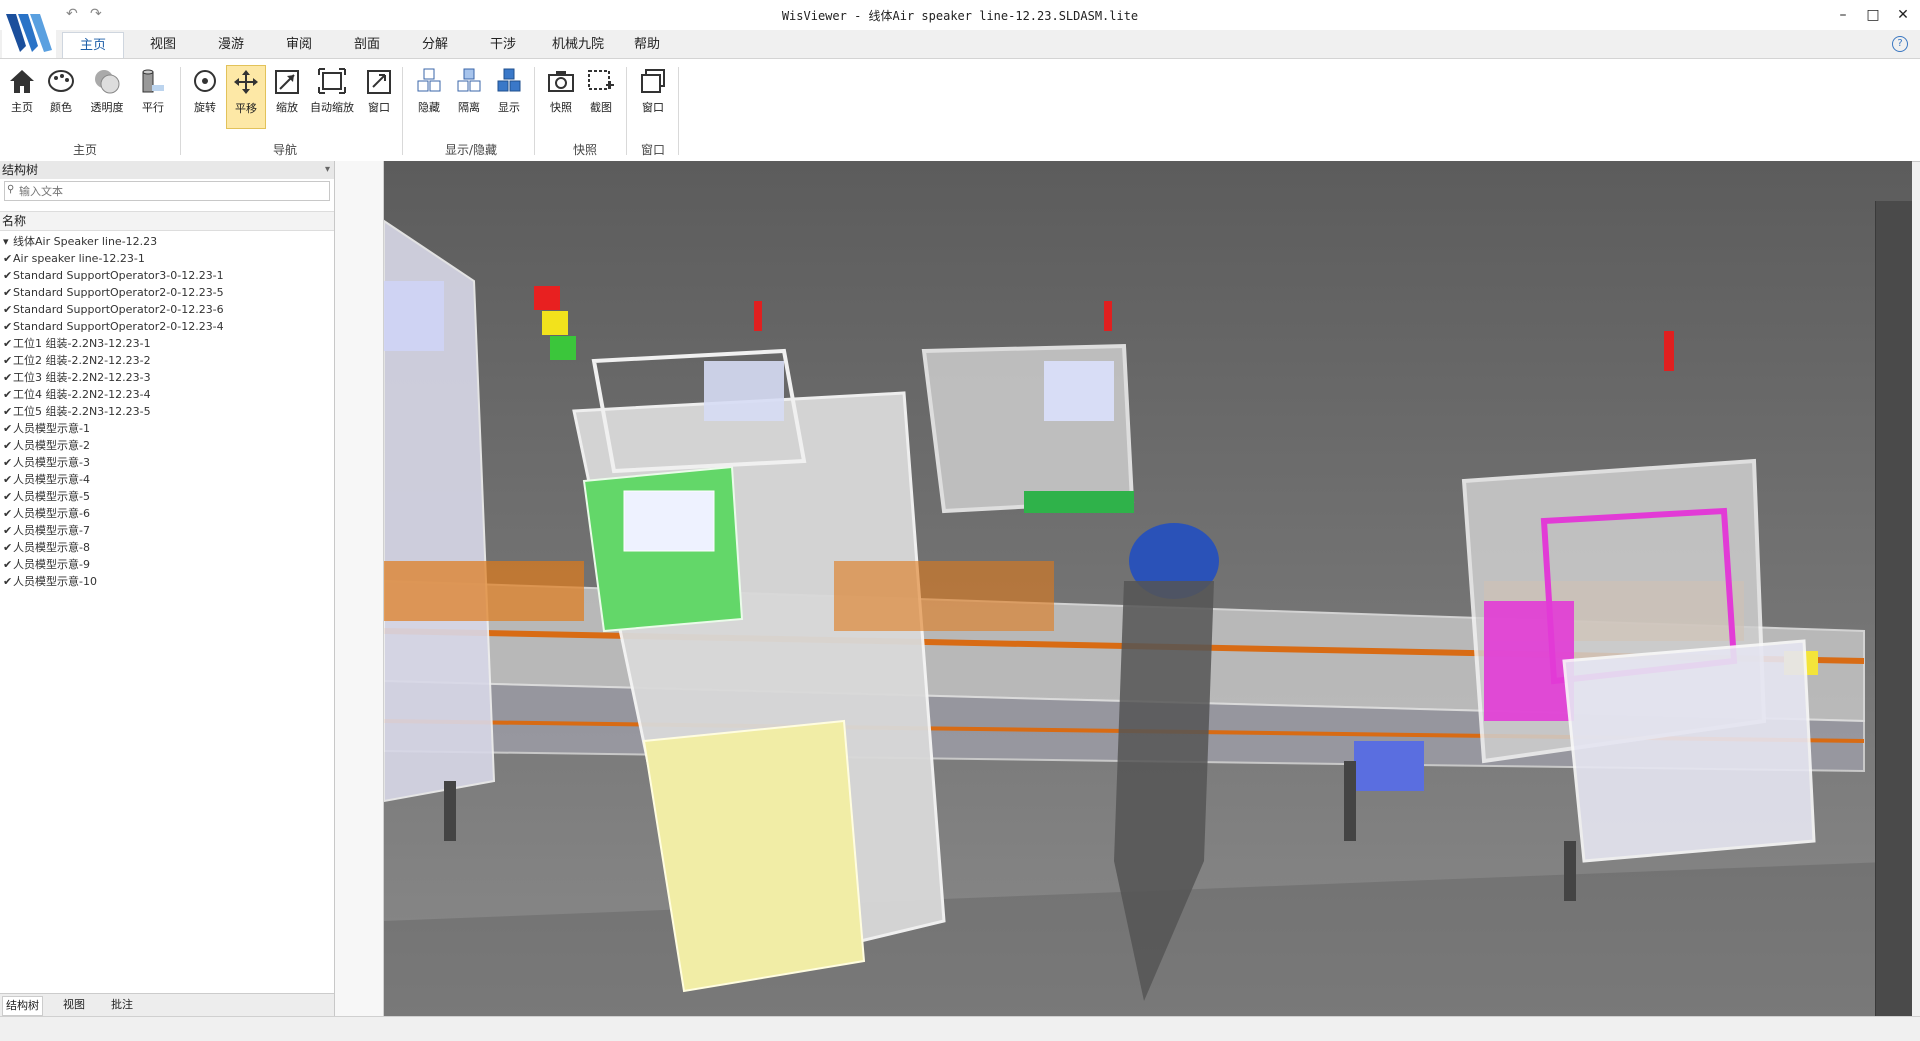 Image resolution: width=1920 pixels, height=1041 pixels. Describe the element at coordinates (1843, 15) in the screenshot. I see `minimize-button: –` at that location.